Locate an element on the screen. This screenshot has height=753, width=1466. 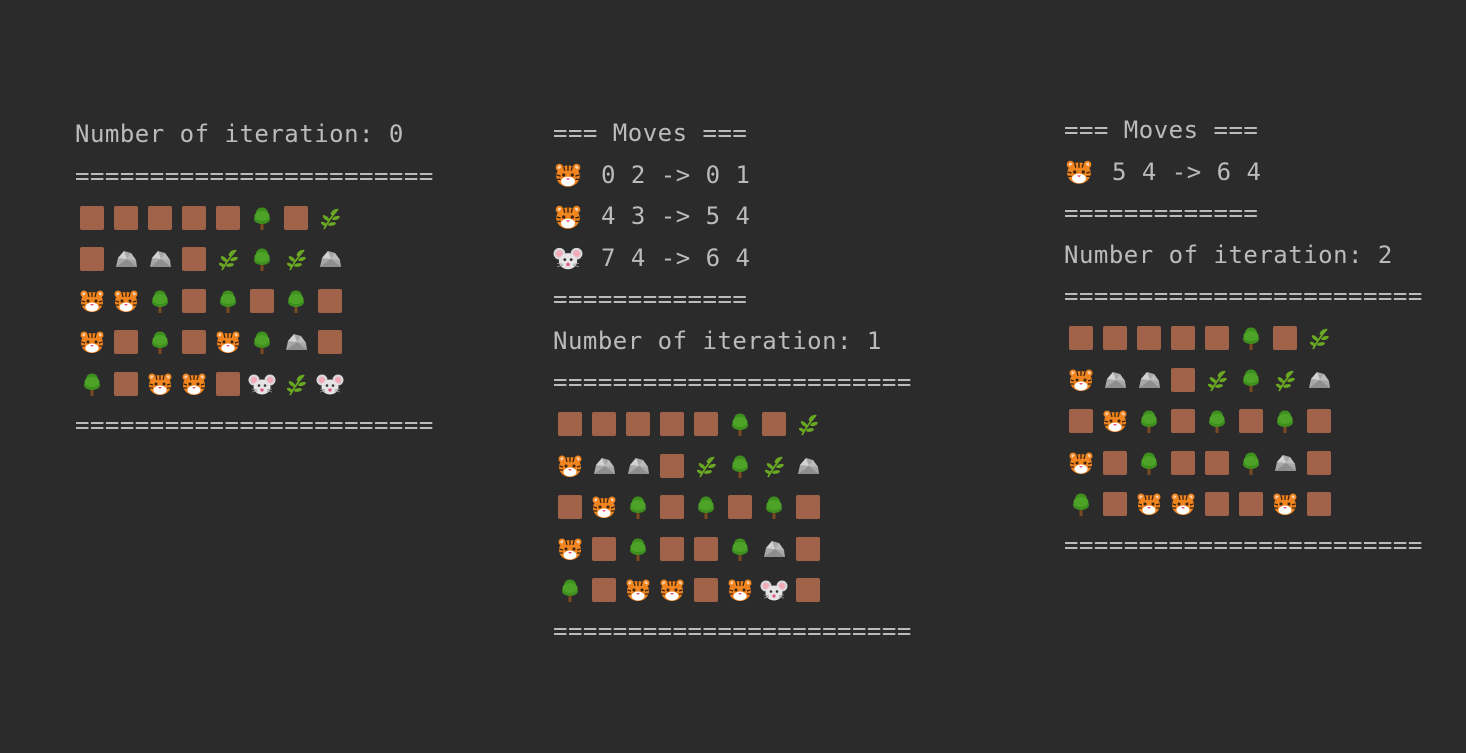
move-coordinates: 7 4 -> 6 4 is located at coordinates (676, 257).